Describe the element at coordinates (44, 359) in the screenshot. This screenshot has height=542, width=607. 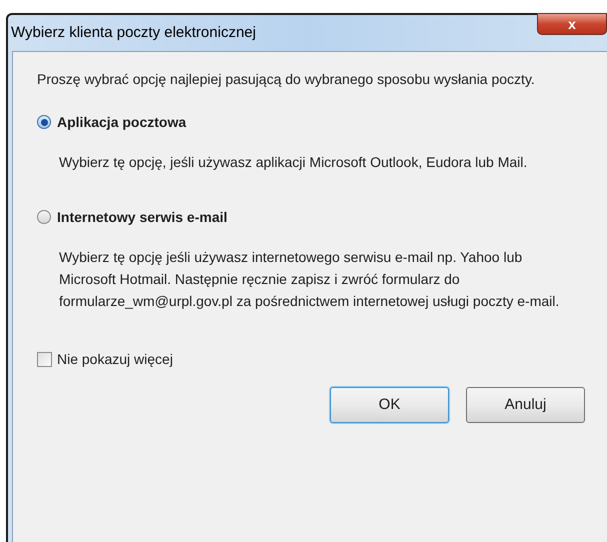
I see `checkbox` at that location.